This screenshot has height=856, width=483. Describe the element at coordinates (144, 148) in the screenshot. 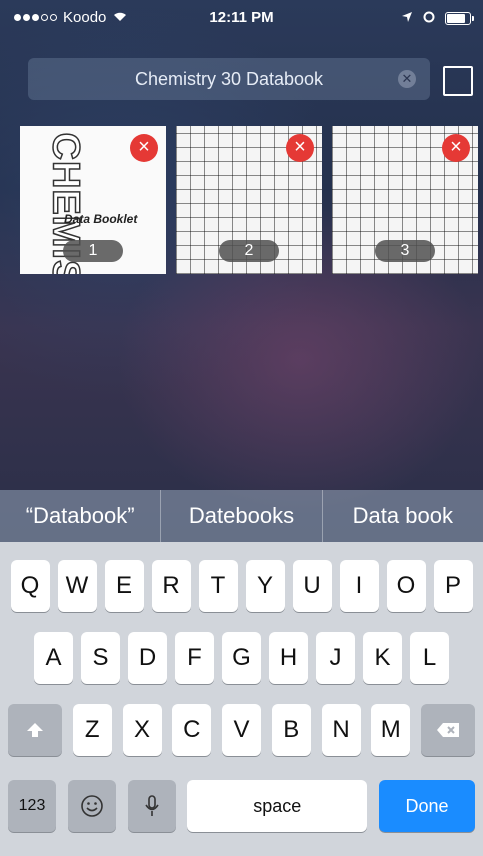

I see `remove-page-1-icon: ×` at that location.